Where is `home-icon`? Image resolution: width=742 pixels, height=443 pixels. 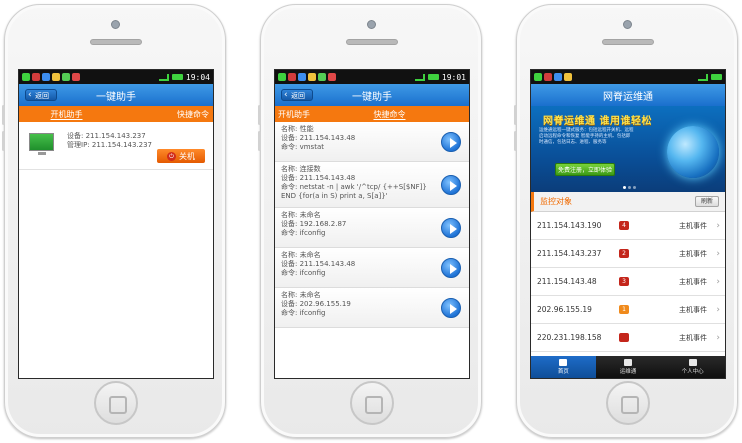 home-icon is located at coordinates (563, 362).